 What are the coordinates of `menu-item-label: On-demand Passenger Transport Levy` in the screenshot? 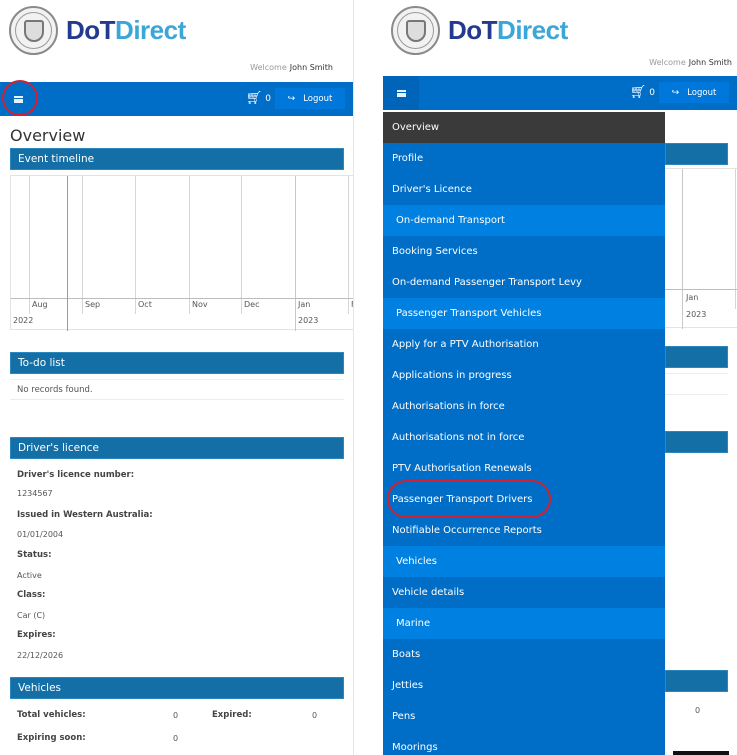 It's located at (487, 282).